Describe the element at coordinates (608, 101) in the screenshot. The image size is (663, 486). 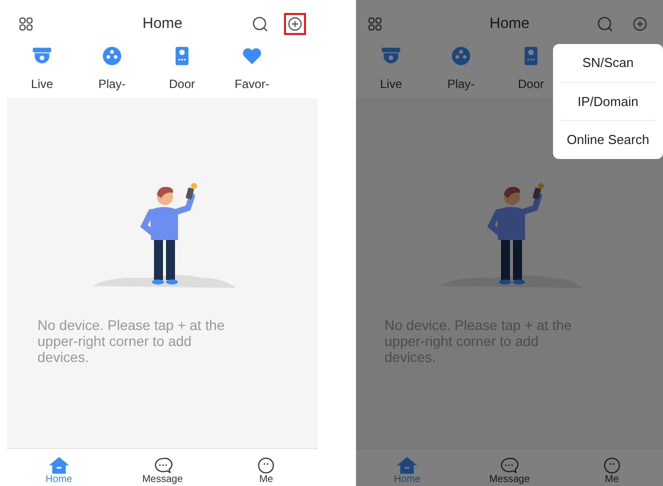
I see `menu-item: IP/Domain` at that location.